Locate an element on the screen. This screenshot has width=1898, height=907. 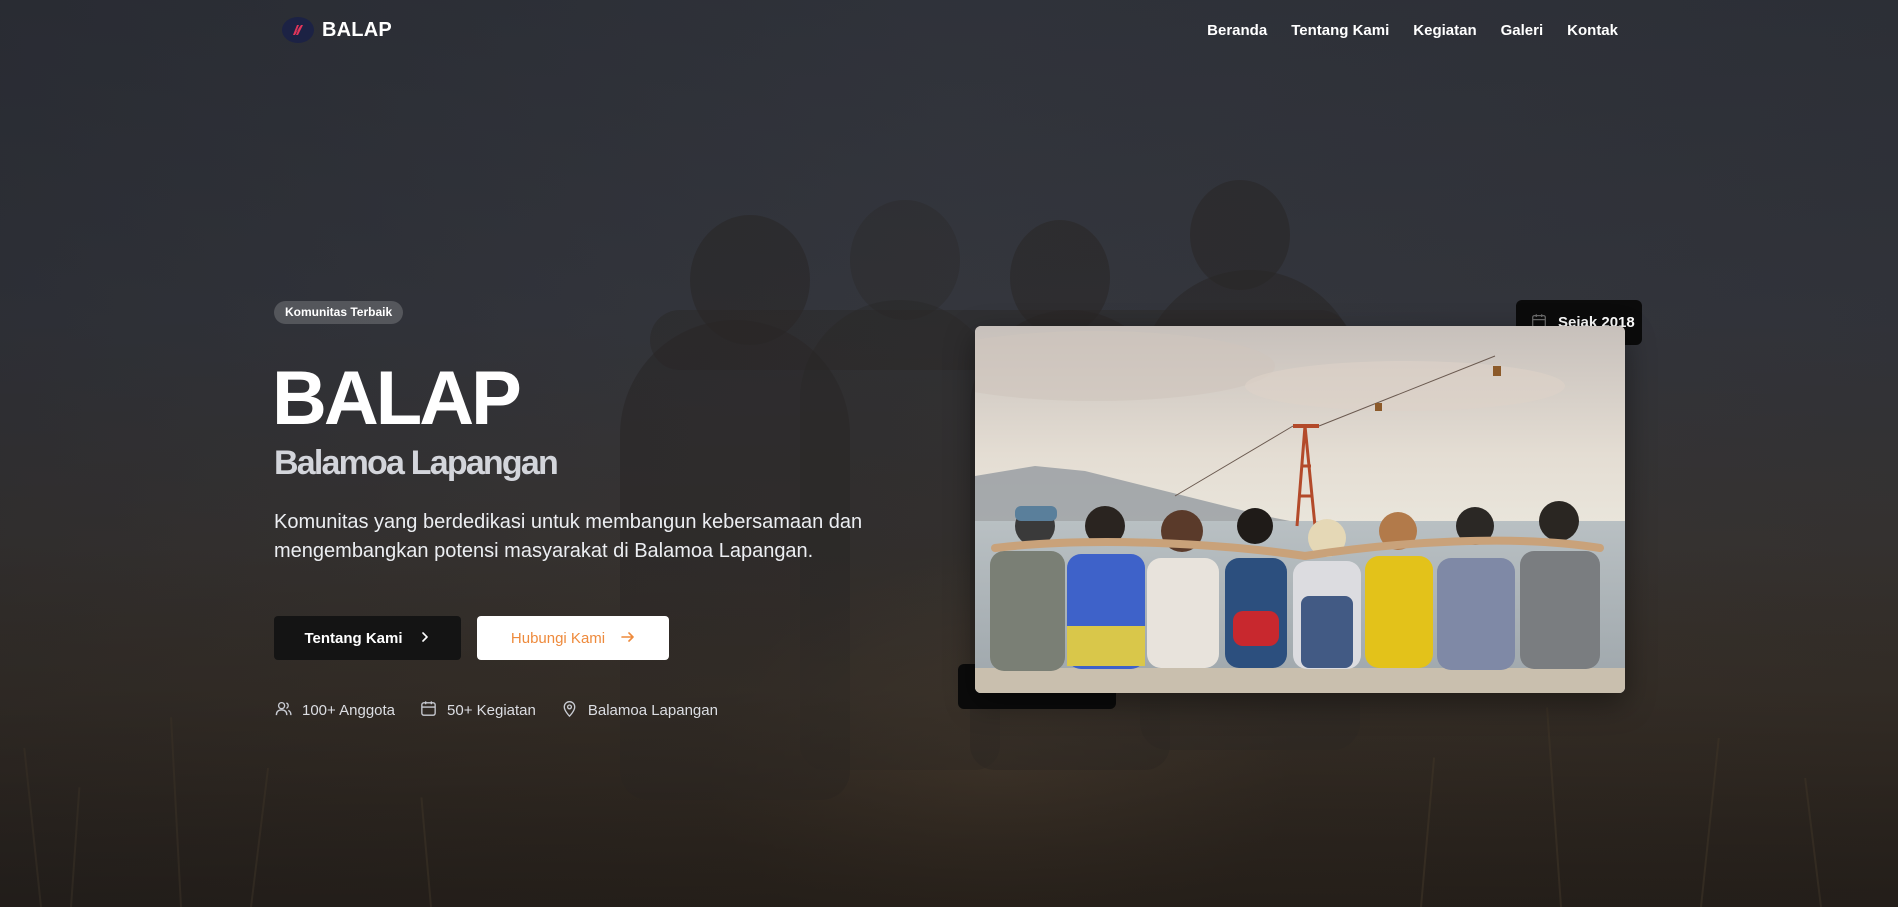
contact-us-button-label: Hubungi Kami is located at coordinates (558, 638).